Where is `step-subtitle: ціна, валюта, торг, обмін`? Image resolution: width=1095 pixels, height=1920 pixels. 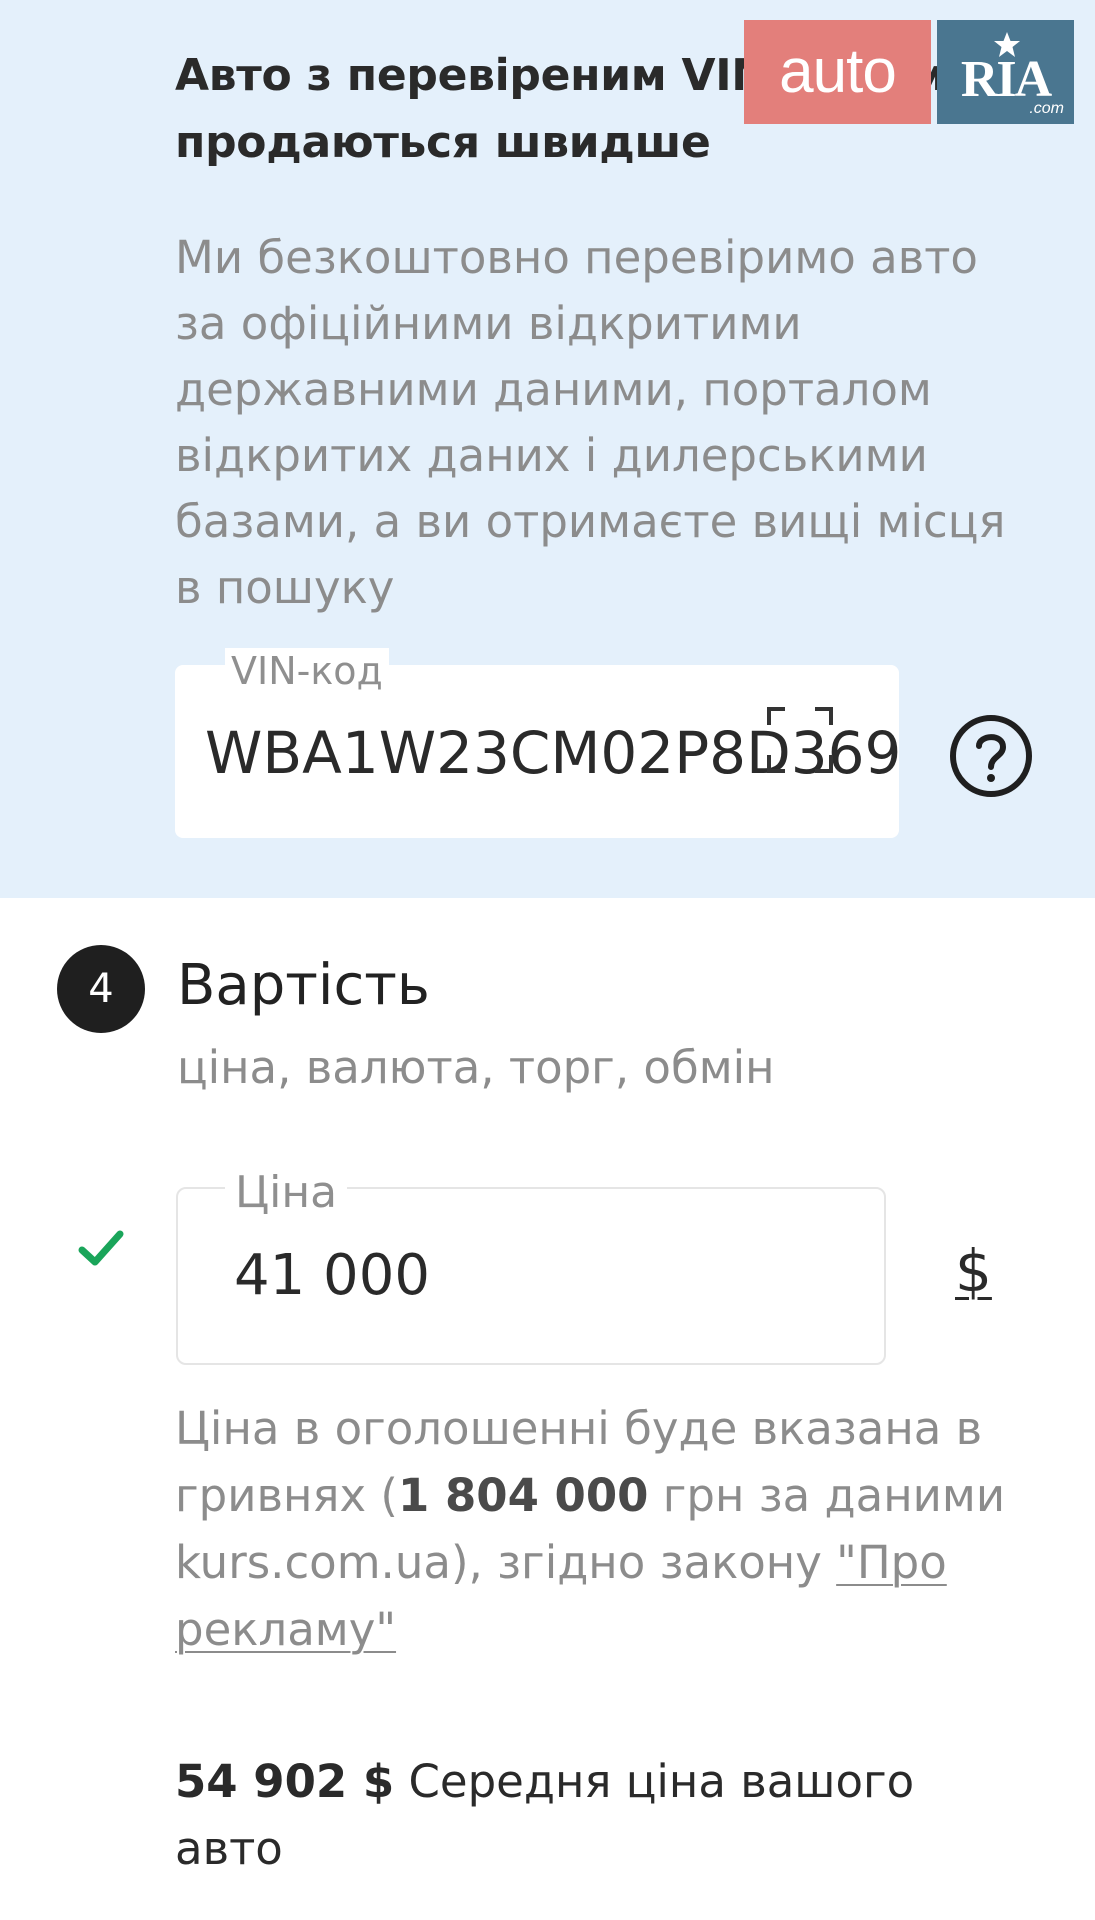
step-subtitle: ціна, валюта, торг, обмін is located at coordinates (476, 1067).